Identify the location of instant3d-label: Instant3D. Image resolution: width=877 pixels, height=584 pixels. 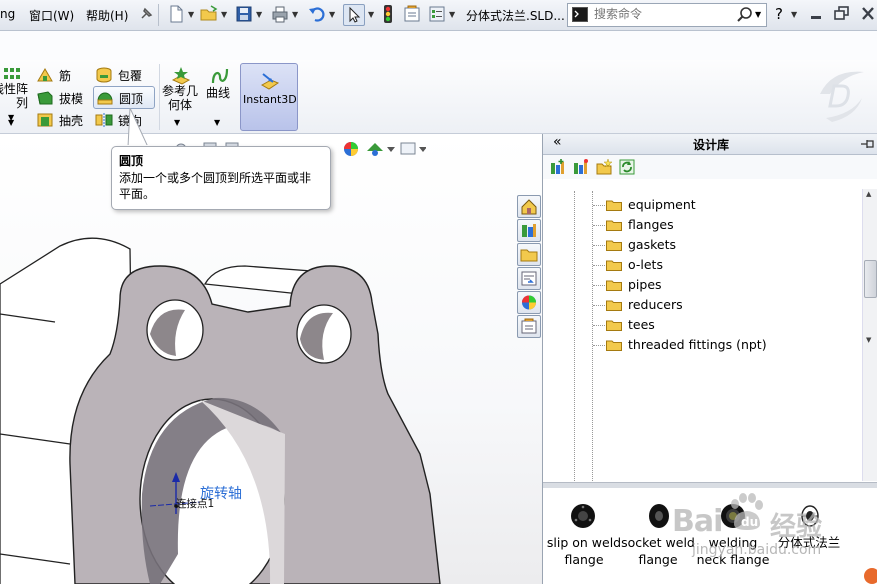
(270, 99).